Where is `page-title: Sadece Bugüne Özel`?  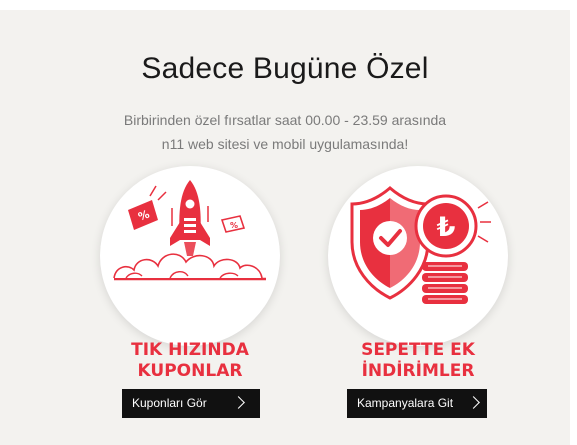
page-title: Sadece Bugüne Özel is located at coordinates (285, 68).